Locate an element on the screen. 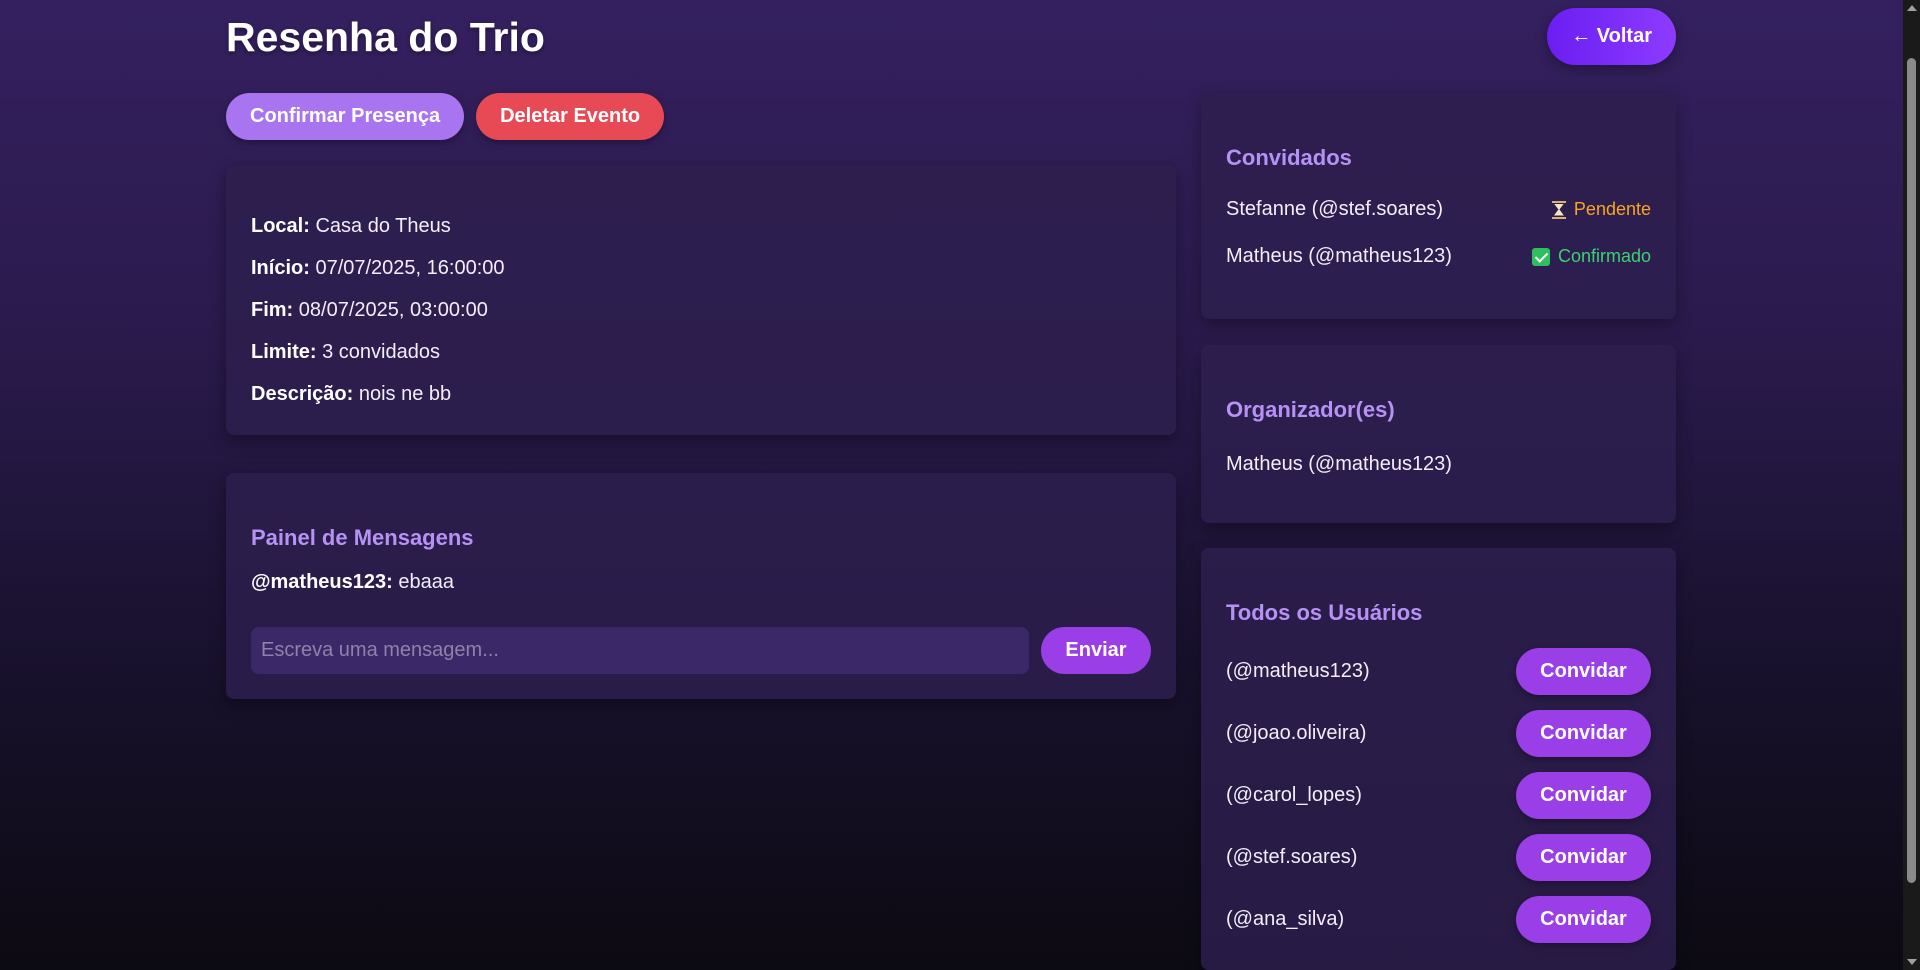 Image resolution: width=1920 pixels, height=970 pixels. scroll-down-arrow-icon is located at coordinates (1912, 962).